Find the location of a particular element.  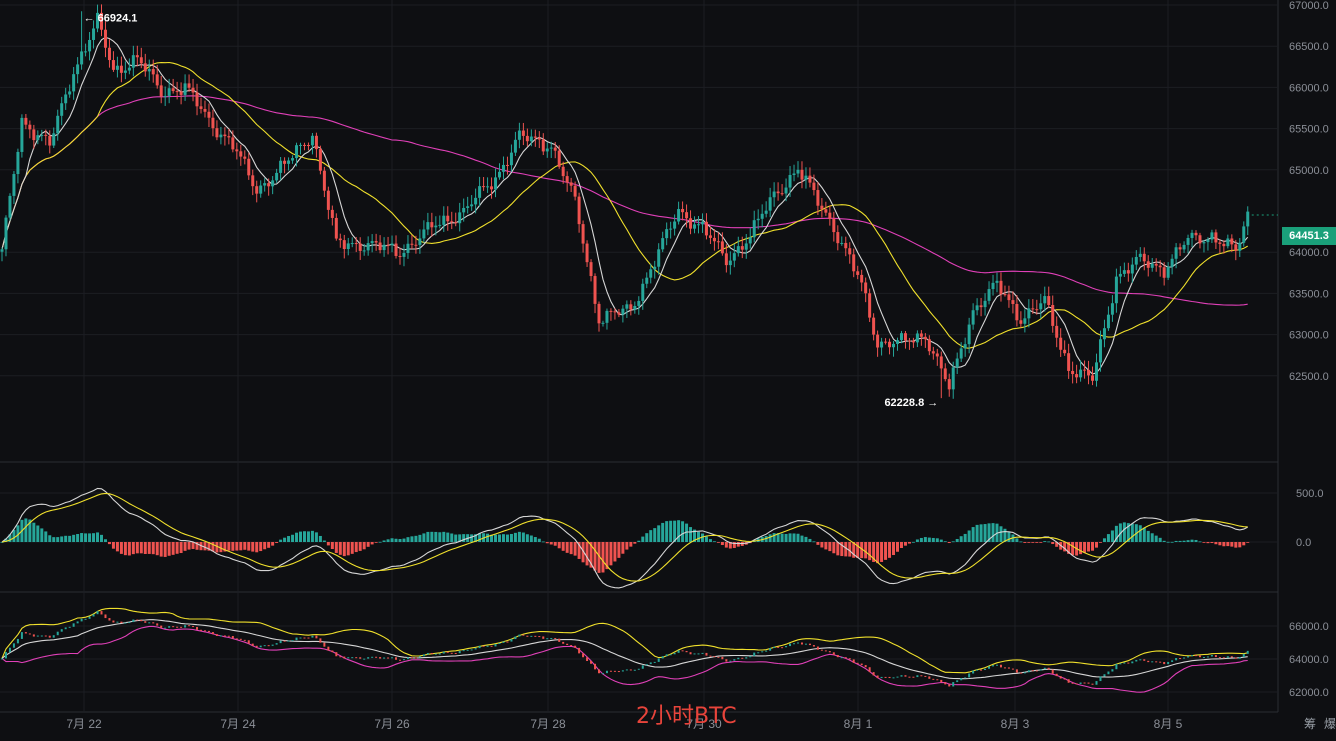

date-tick-label: 7月 28 is located at coordinates (548, 724).